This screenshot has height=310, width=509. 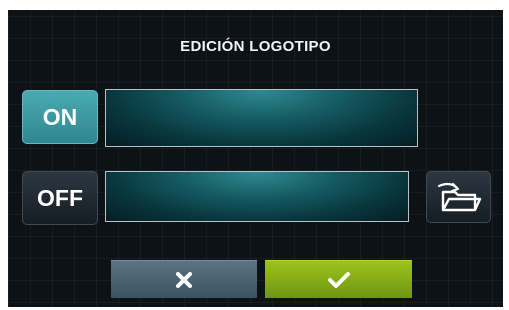 I want to click on on-button-label: ON, so click(x=60, y=116).